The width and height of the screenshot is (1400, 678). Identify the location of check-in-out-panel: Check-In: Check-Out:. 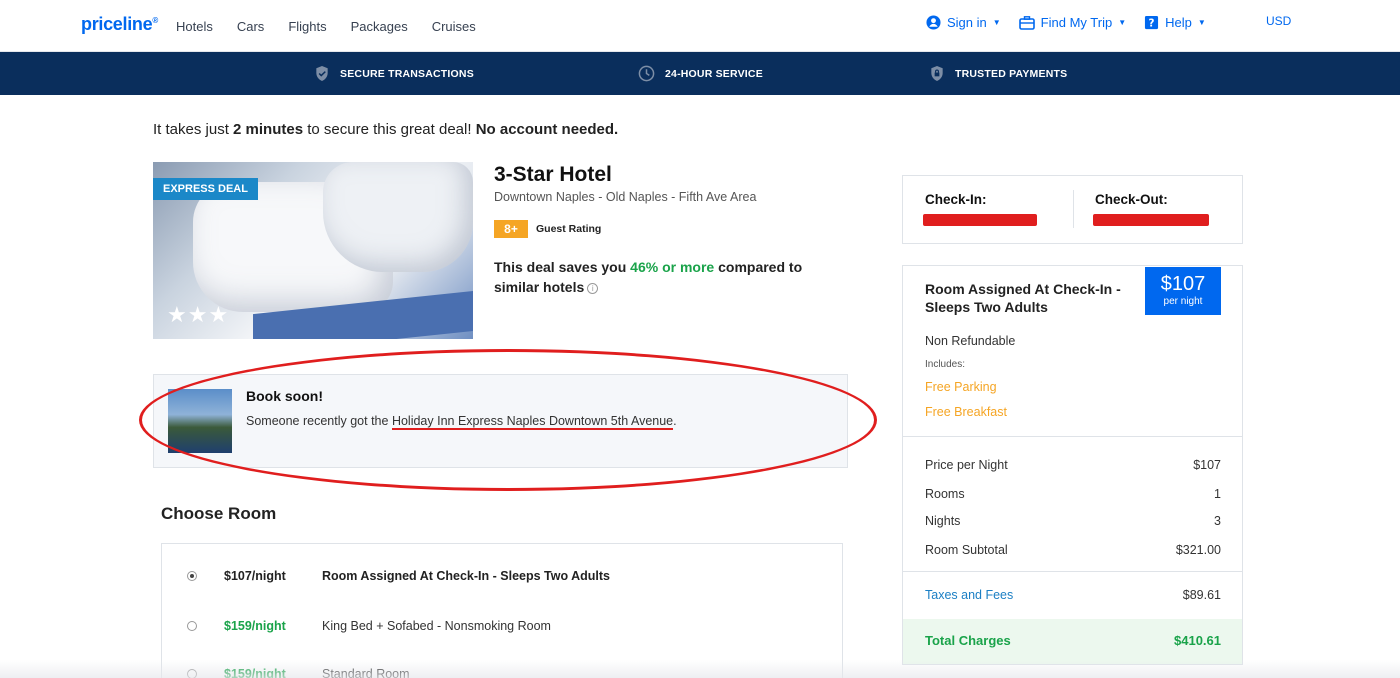
(1072, 209).